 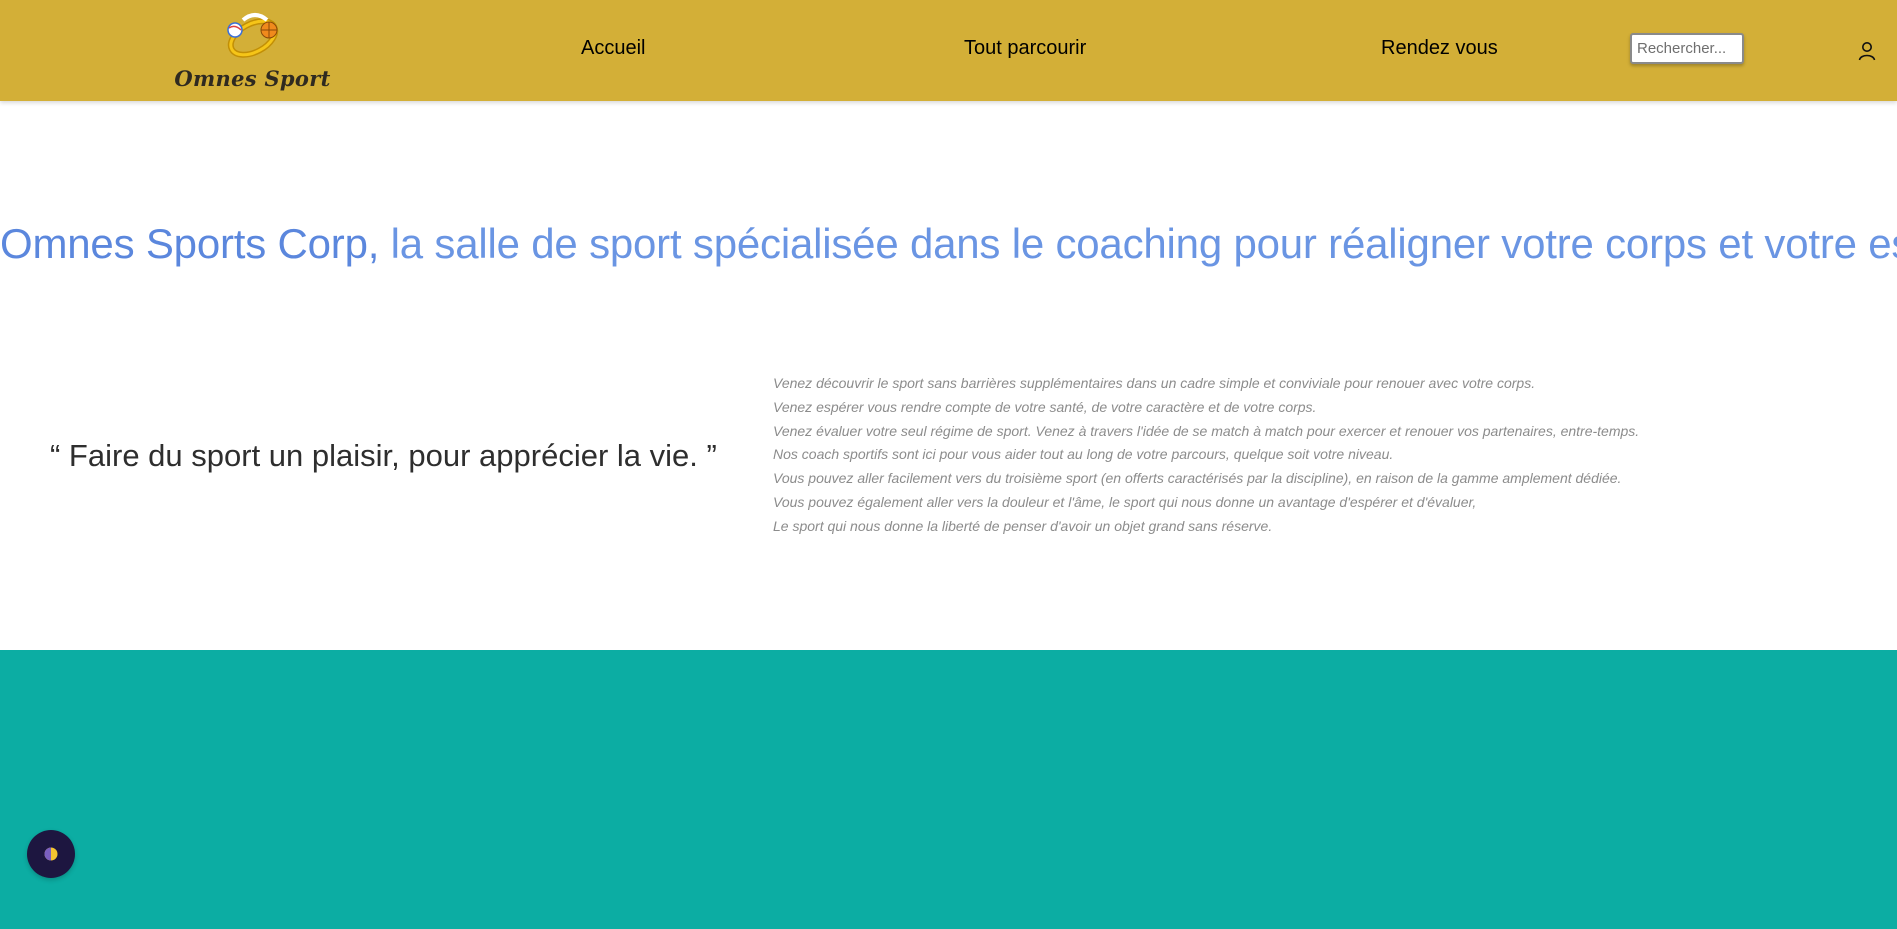 I want to click on nav-tout-parcourir: Tout parcourir, so click(x=1025, y=48).